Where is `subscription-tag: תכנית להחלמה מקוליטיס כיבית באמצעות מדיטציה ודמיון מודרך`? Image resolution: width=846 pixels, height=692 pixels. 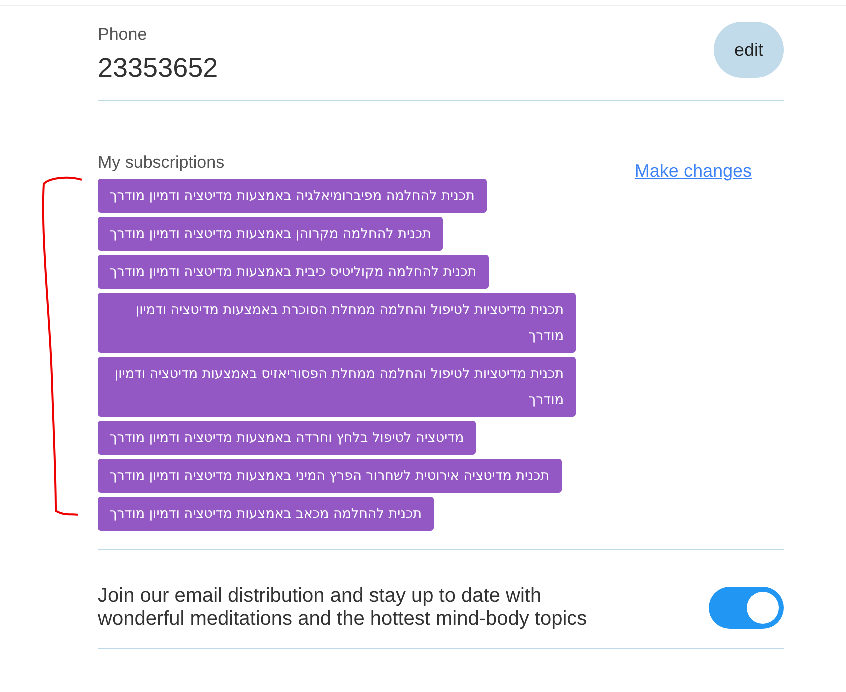
subscription-tag: תכנית להחלמה מקוליטיס כיבית באמצעות מדיטציה ודמיון מודרך is located at coordinates (293, 272).